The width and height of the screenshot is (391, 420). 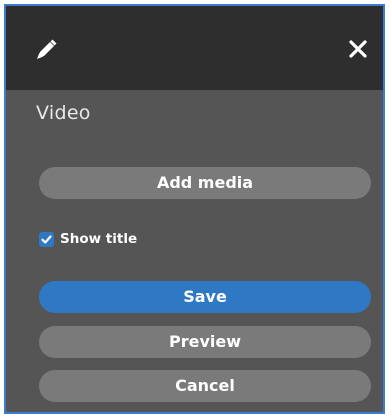 I want to click on cancel-button: Cancel, so click(x=205, y=386).